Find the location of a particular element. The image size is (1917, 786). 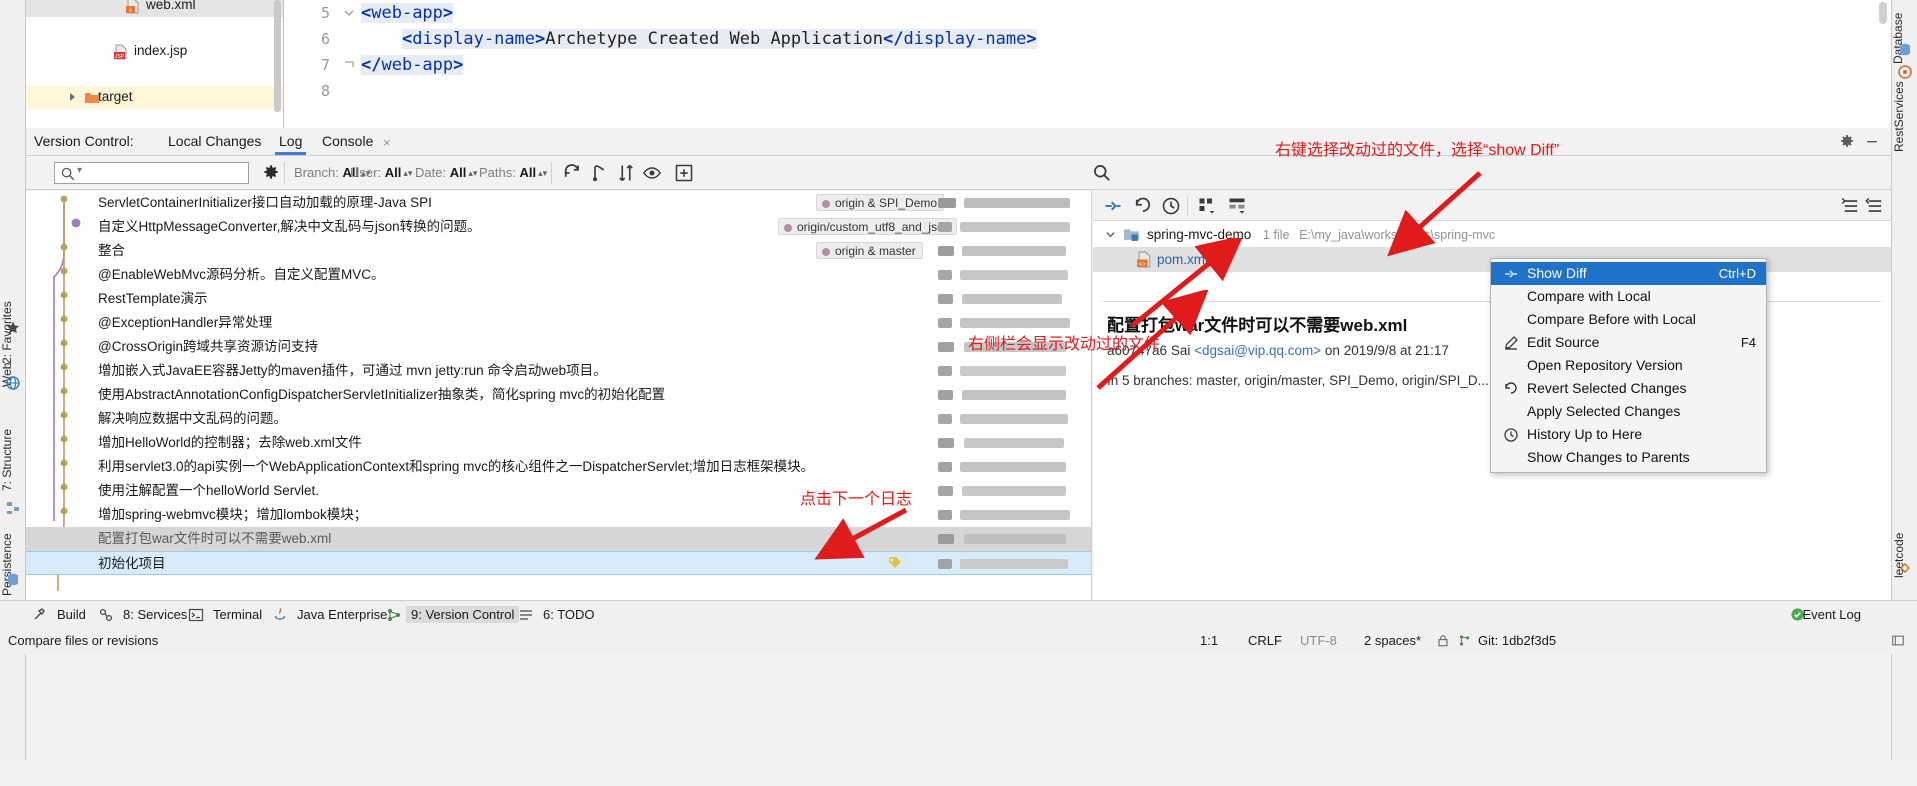

tree-row-target: target is located at coordinates (154, 97).